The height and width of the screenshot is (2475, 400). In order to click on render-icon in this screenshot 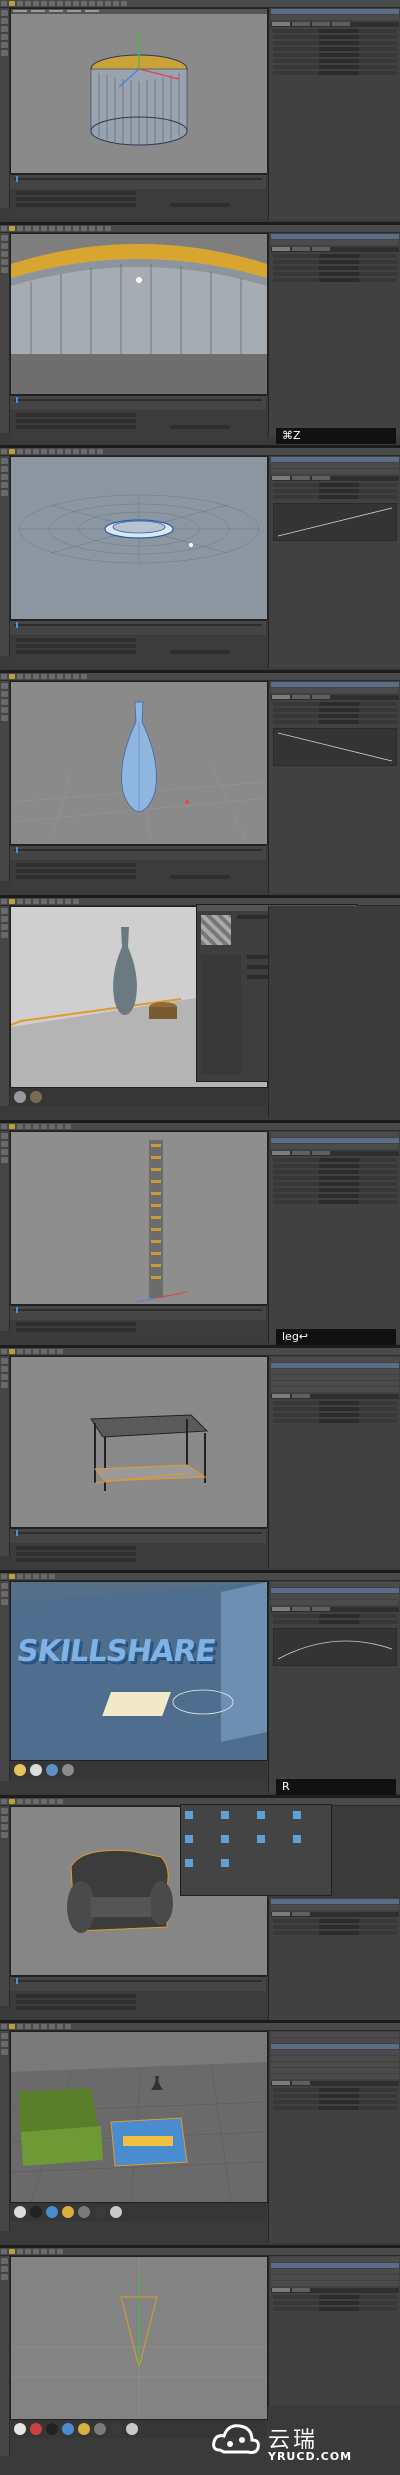, I will do `click(60, 3)`.